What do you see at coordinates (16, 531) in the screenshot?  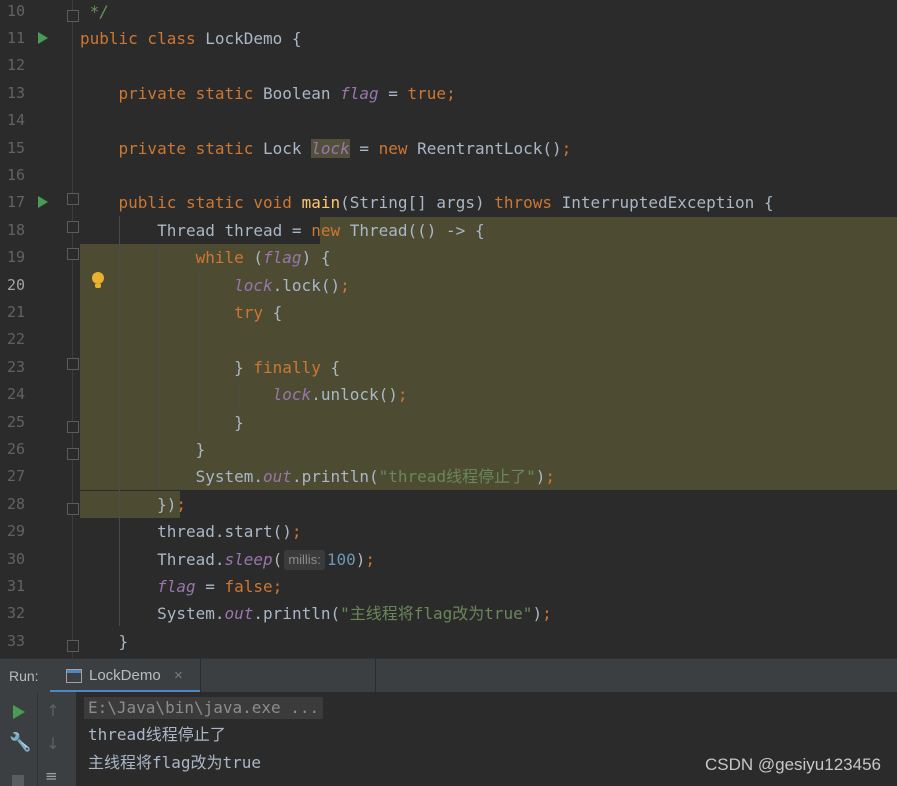 I see `line-number: 29` at bounding box center [16, 531].